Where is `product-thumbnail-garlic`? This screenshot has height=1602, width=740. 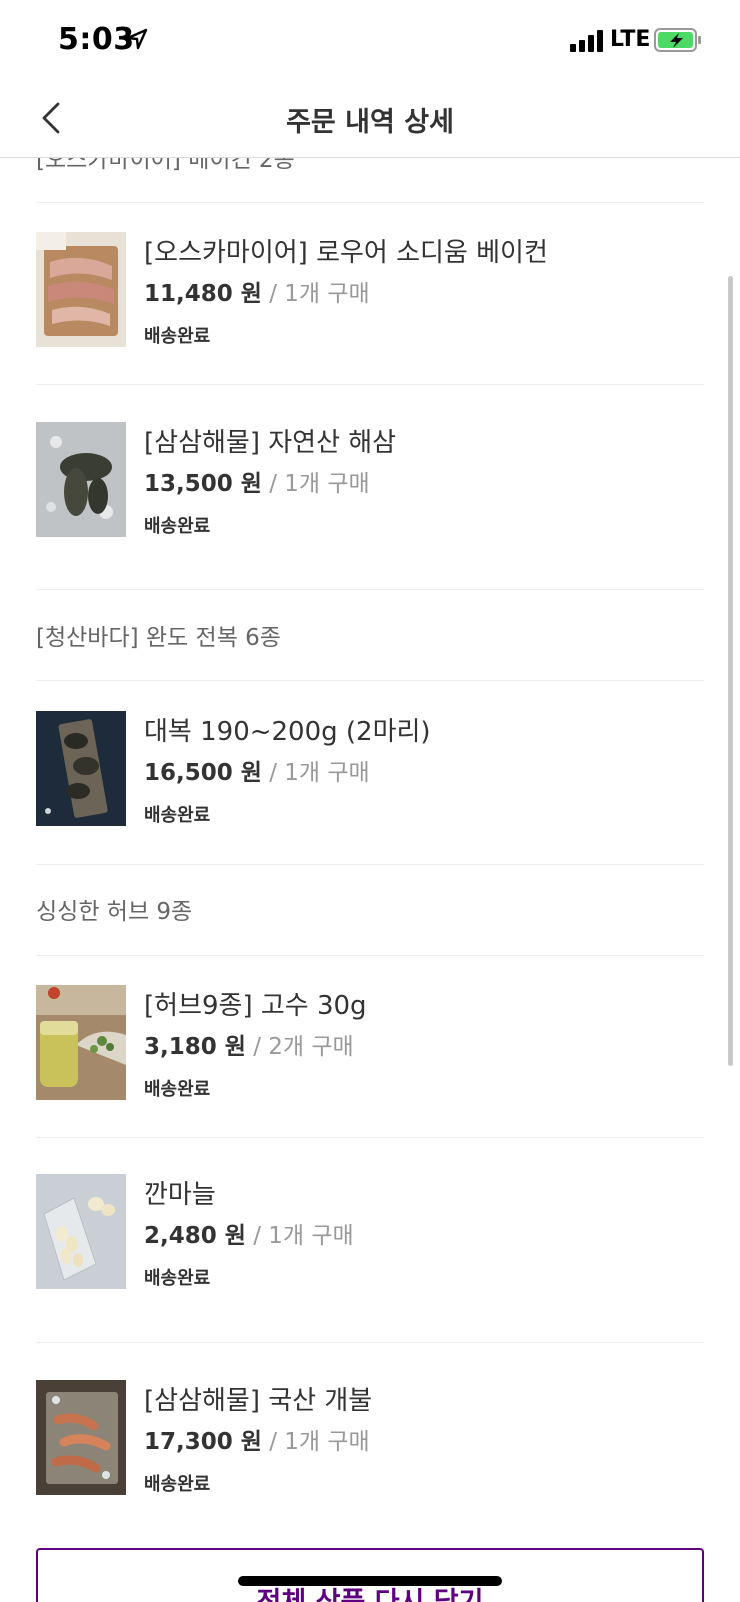 product-thumbnail-garlic is located at coordinates (81, 1231).